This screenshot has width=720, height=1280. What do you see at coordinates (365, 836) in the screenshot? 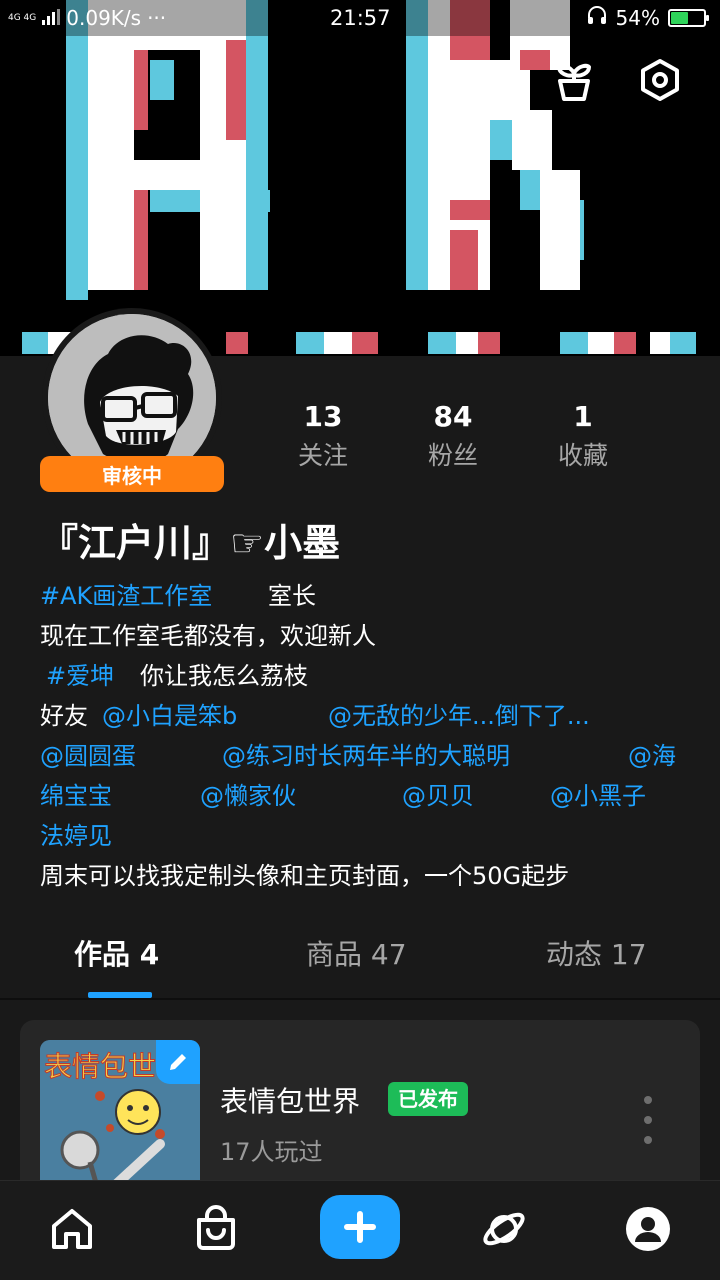
I see `bio-line: 法婷见` at bounding box center [365, 836].